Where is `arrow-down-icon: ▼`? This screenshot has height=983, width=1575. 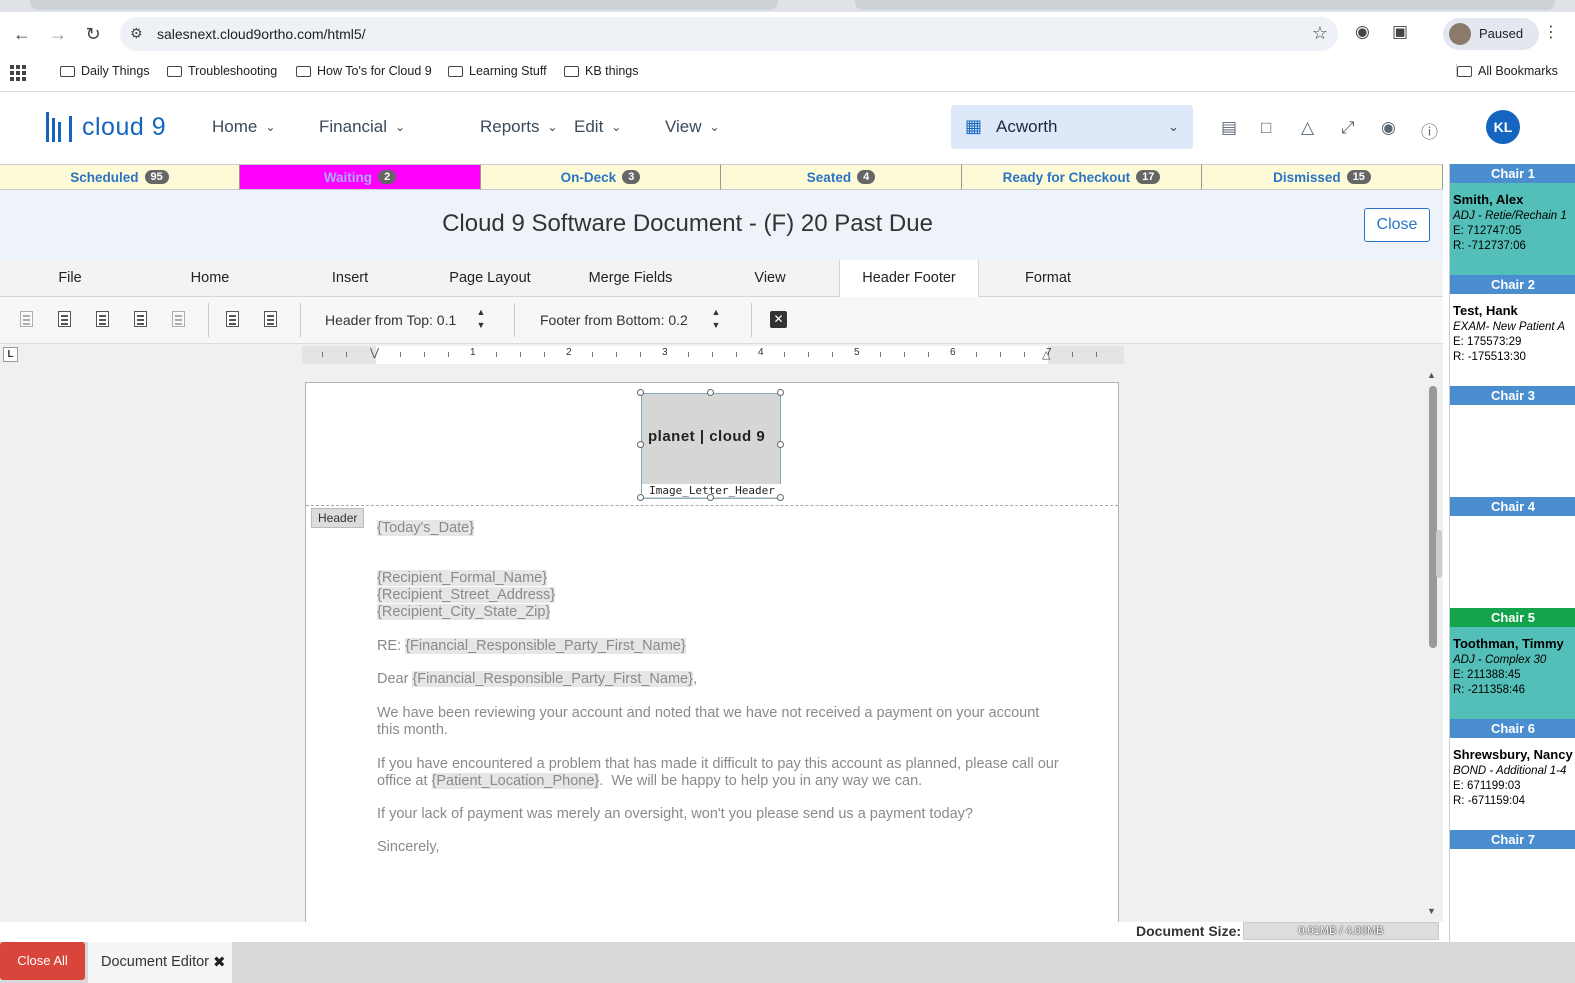
arrow-down-icon: ▼ is located at coordinates (716, 325).